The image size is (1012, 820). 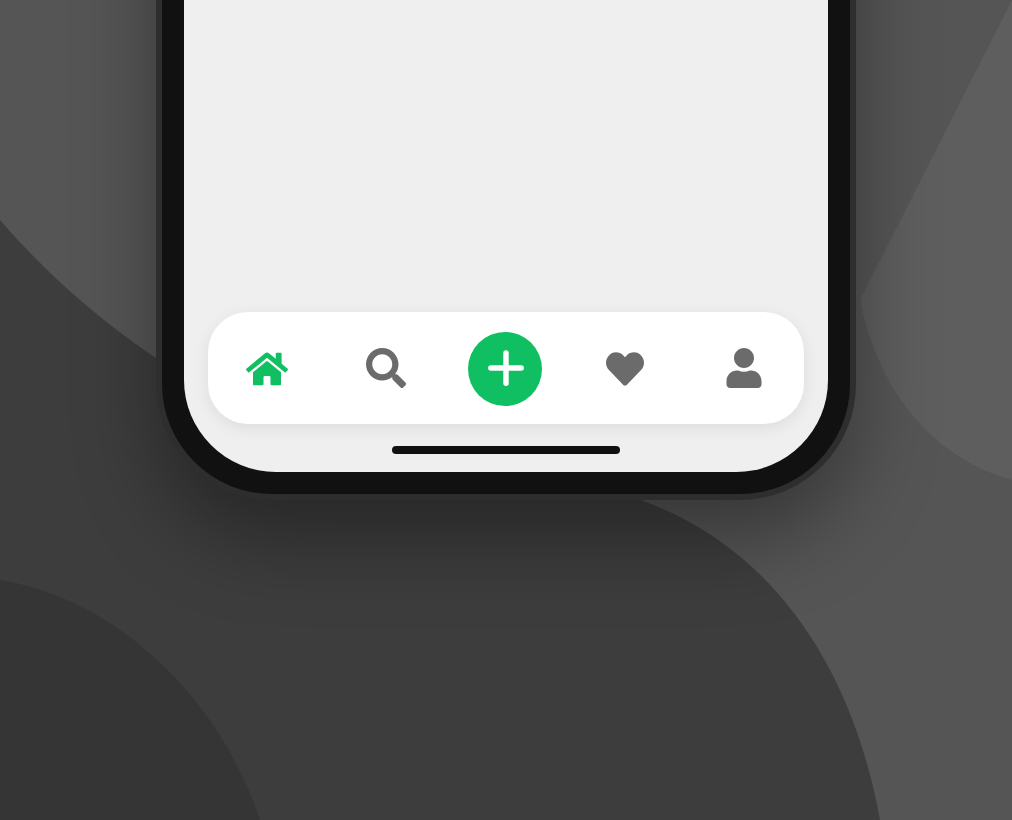 I want to click on search-icon, so click(x=386, y=368).